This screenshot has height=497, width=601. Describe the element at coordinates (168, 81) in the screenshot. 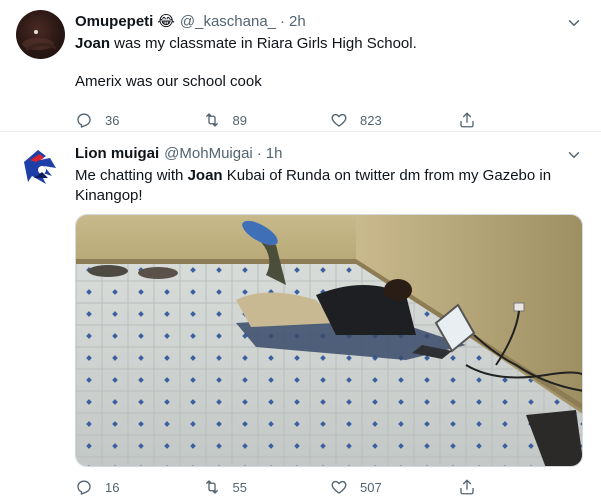

I see `tweet-text-line-2: Amerix was our school cook` at that location.